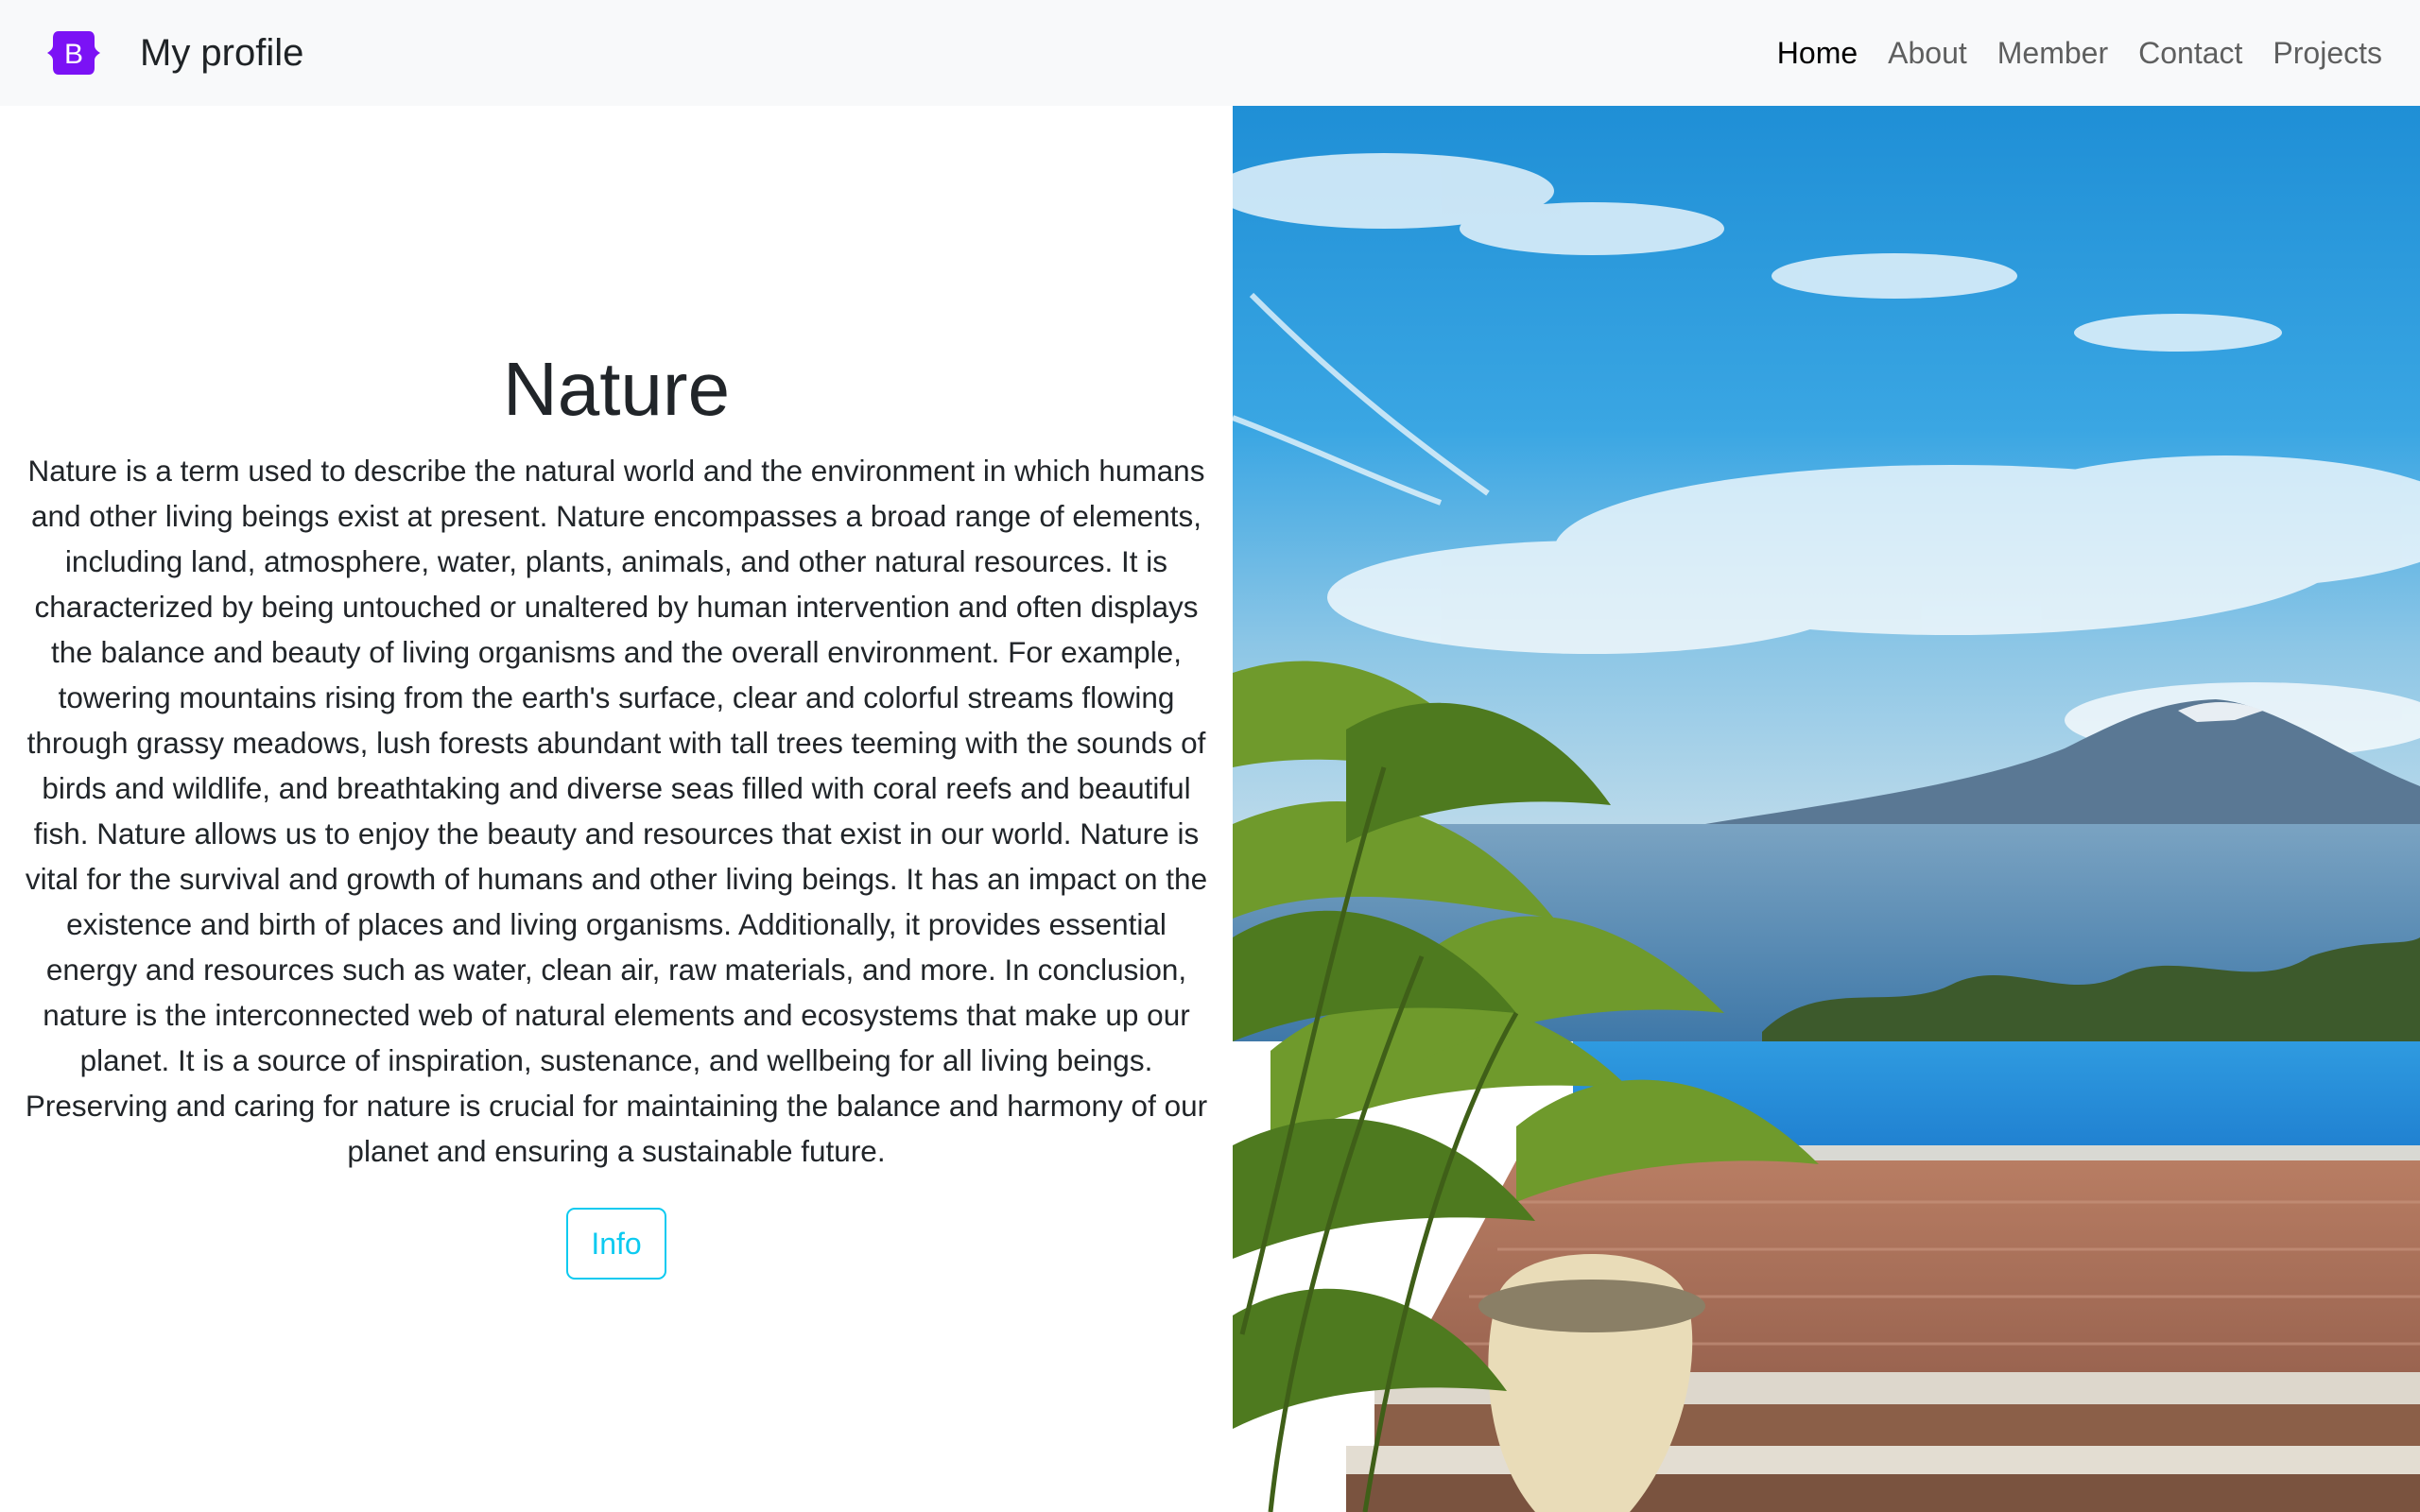 The width and height of the screenshot is (2420, 1512). I want to click on brand-letter: B, so click(73, 54).